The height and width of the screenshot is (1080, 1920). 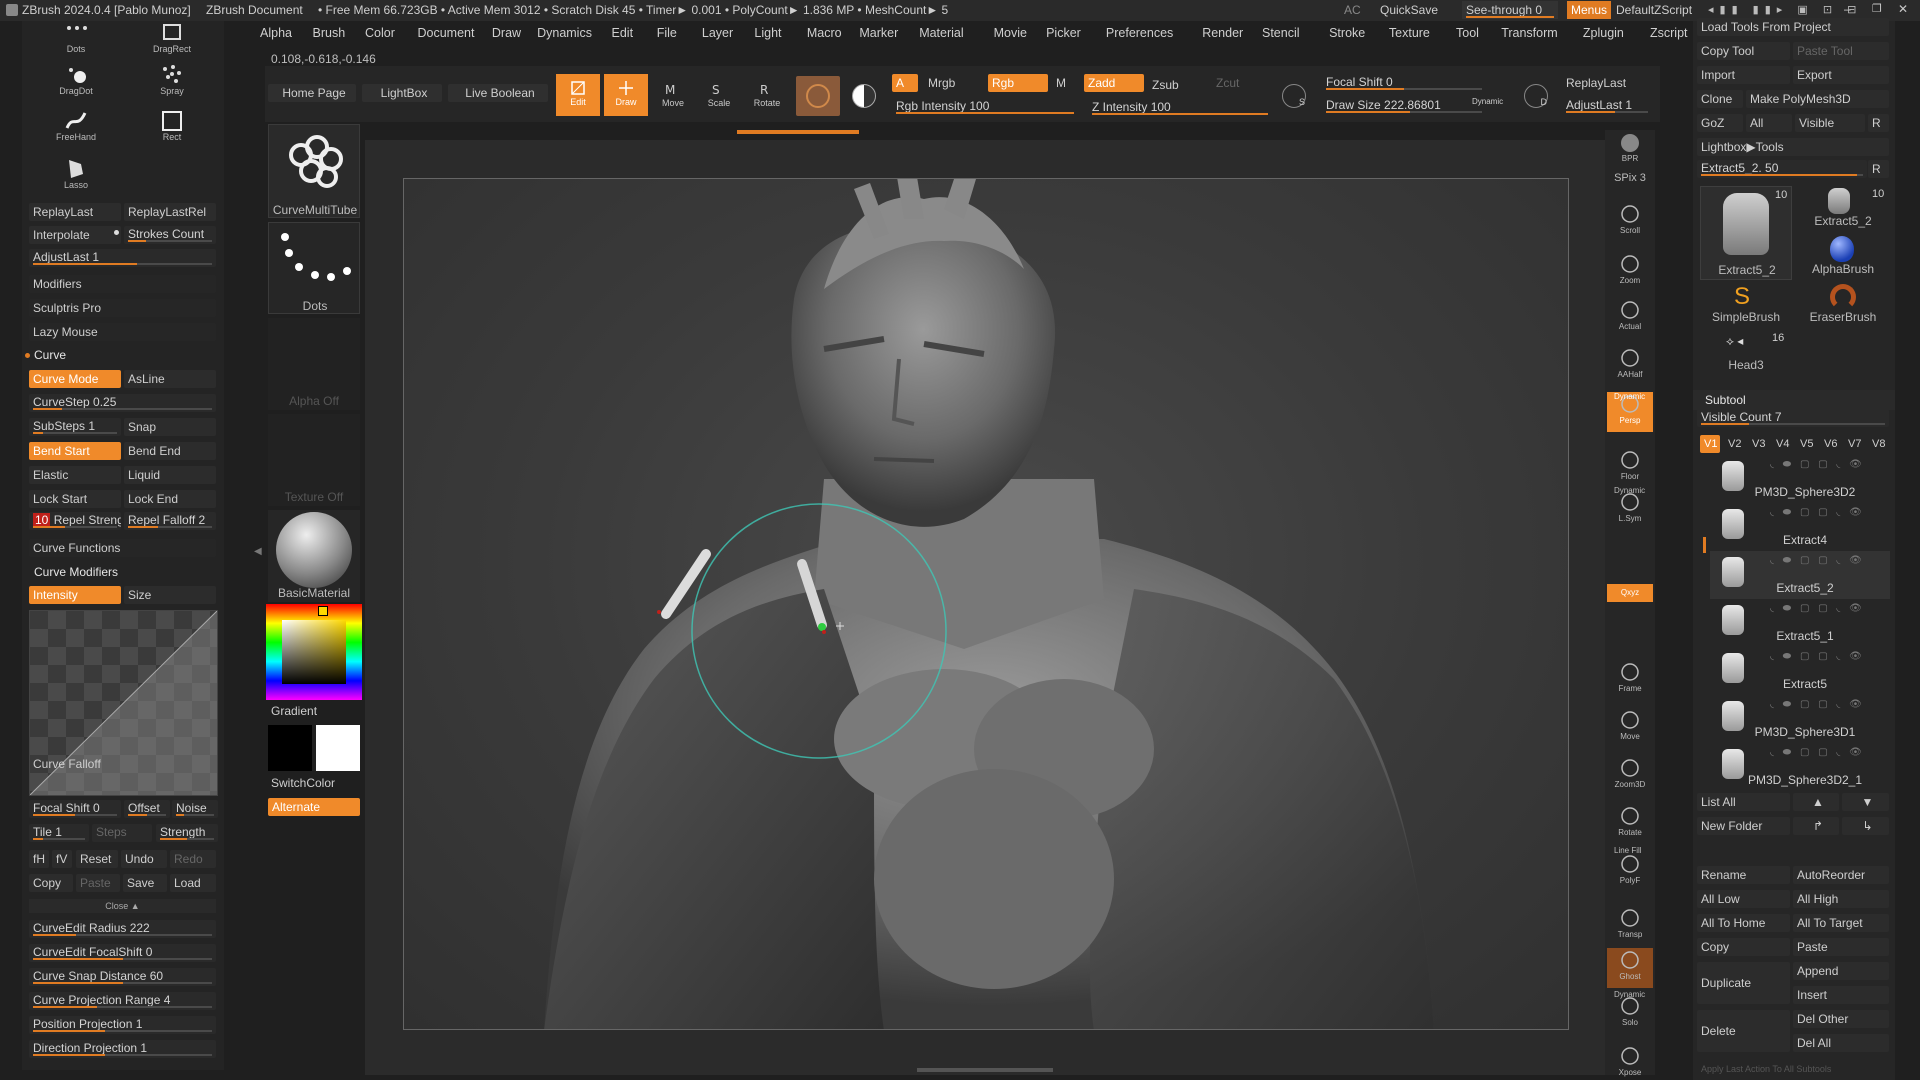 What do you see at coordinates (1510, 10) in the screenshot?
I see `see-through-slider: See-through 0` at bounding box center [1510, 10].